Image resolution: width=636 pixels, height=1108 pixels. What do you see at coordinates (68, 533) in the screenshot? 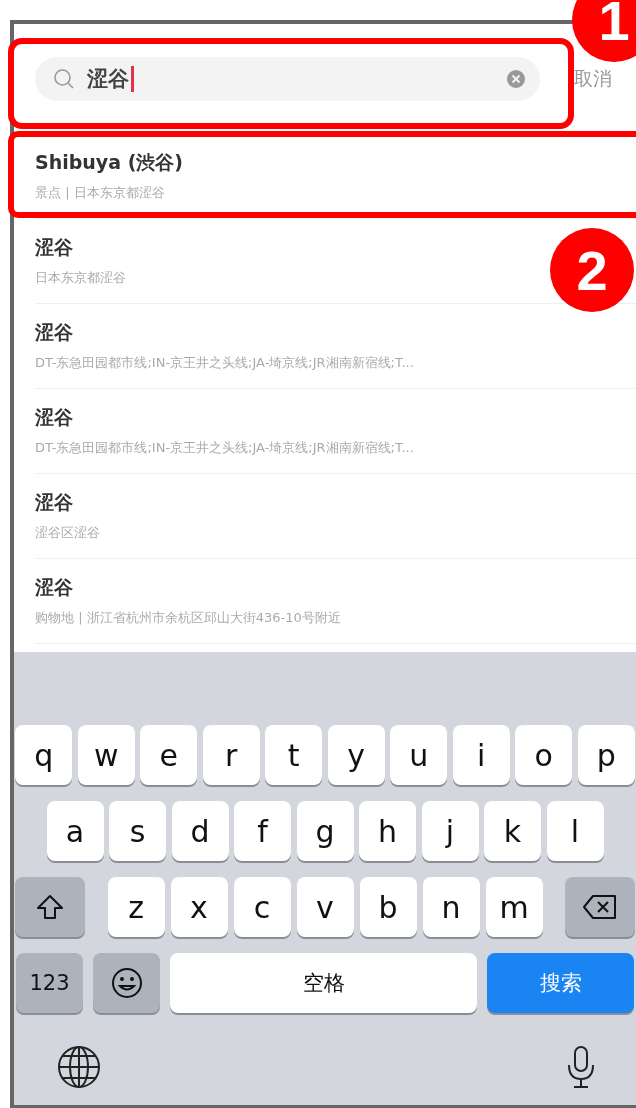
I see `result-subtitle: 涩谷区涩谷` at bounding box center [68, 533].